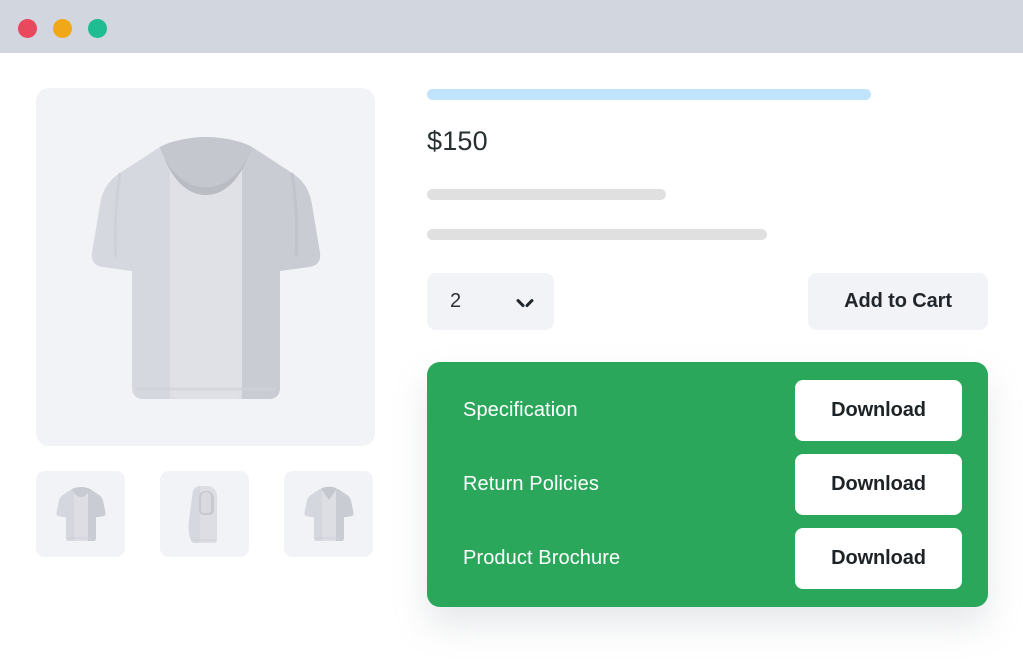 This screenshot has width=1023, height=670. I want to click on product-title-placeholder, so click(649, 94).